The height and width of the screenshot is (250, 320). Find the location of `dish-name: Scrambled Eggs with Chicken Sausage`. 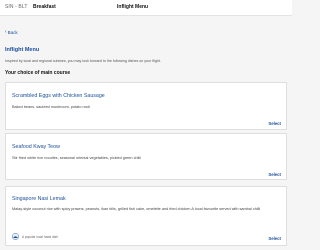

dish-name: Scrambled Eggs with Chicken Sausage is located at coordinates (58, 96).